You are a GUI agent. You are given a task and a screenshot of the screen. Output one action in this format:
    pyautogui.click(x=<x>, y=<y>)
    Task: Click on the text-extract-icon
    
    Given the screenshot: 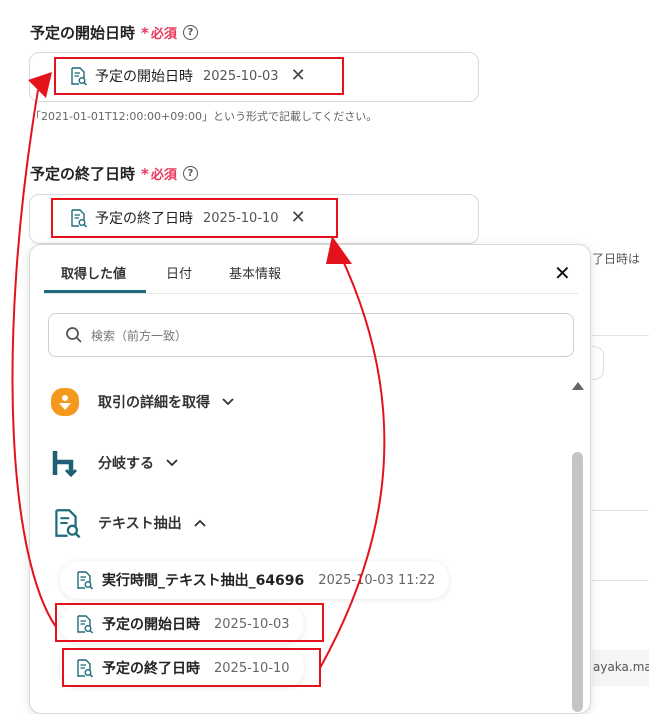 What is the action you would take?
    pyautogui.click(x=66, y=523)
    